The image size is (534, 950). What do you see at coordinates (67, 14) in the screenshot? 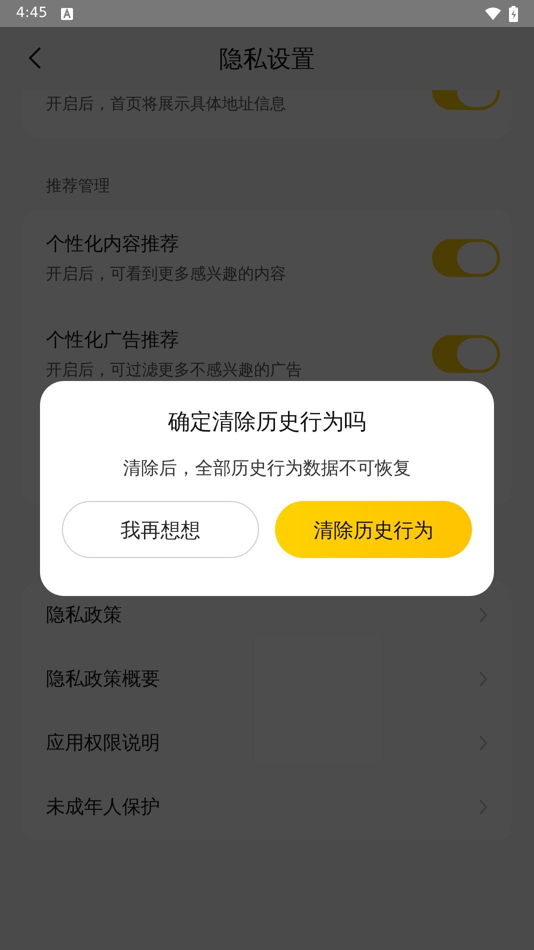
I see `notification-icon` at bounding box center [67, 14].